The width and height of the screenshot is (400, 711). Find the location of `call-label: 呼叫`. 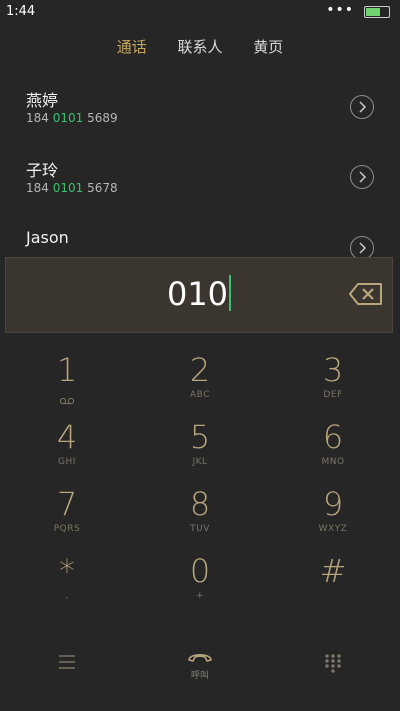

call-label: 呼叫 is located at coordinates (199, 676).